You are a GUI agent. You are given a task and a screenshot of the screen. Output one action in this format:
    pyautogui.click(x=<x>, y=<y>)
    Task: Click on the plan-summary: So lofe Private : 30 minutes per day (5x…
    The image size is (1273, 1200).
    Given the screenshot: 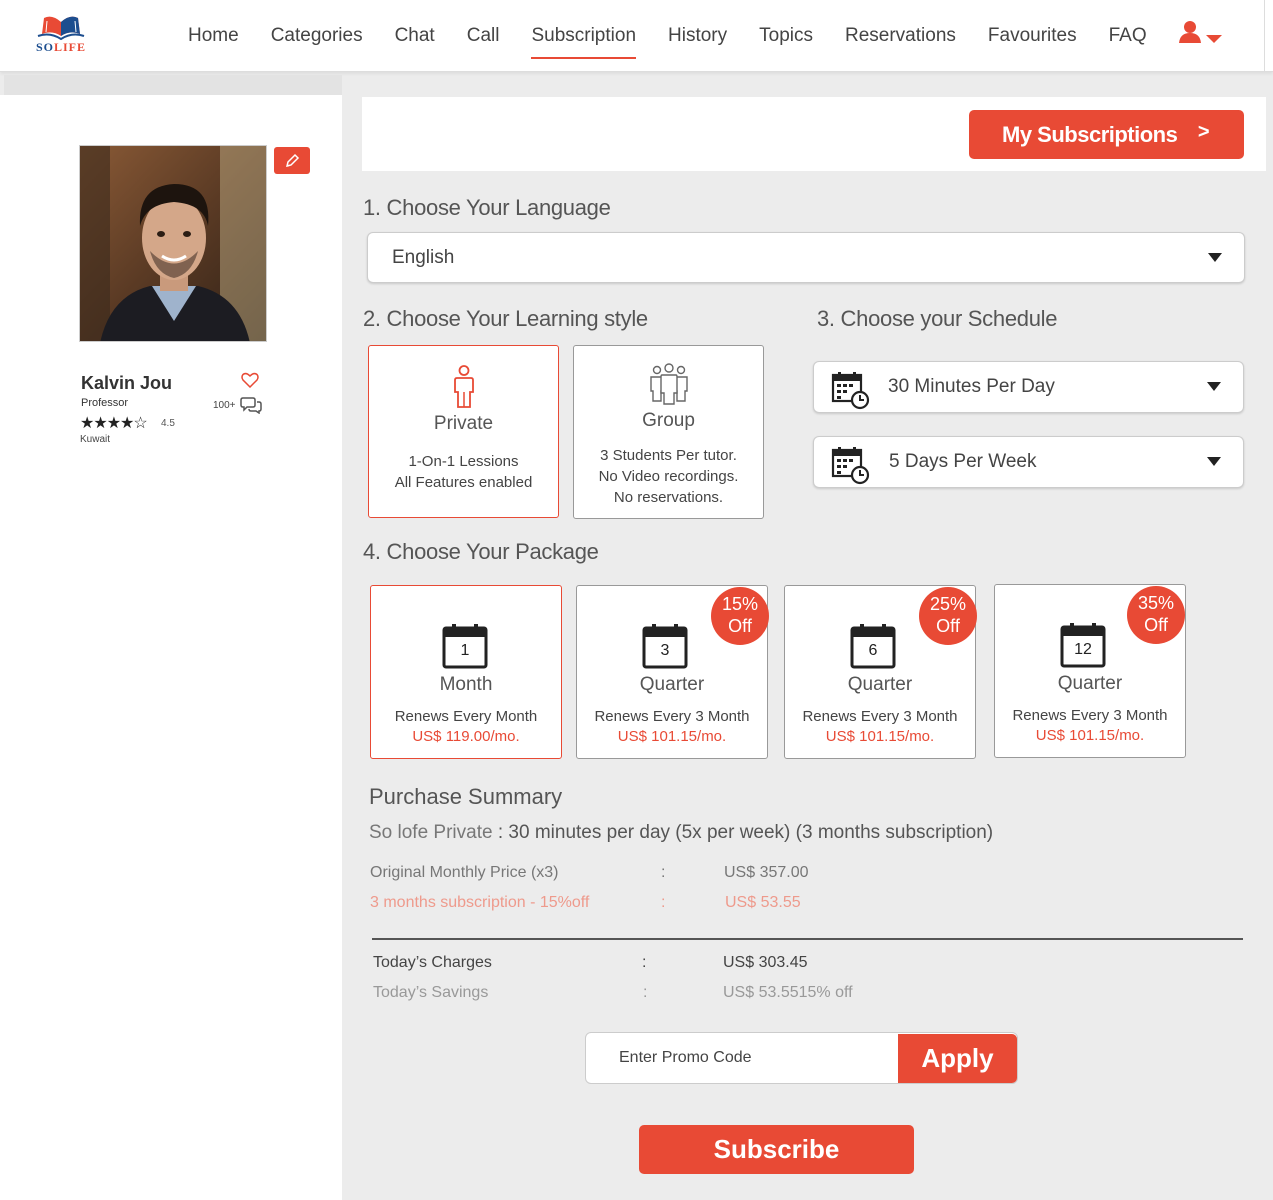 What is the action you would take?
    pyautogui.click(x=681, y=833)
    